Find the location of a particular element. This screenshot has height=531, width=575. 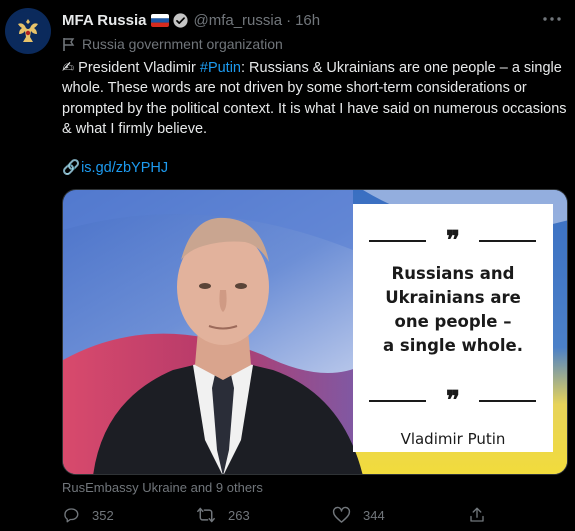

like-count: 344 is located at coordinates (374, 515).